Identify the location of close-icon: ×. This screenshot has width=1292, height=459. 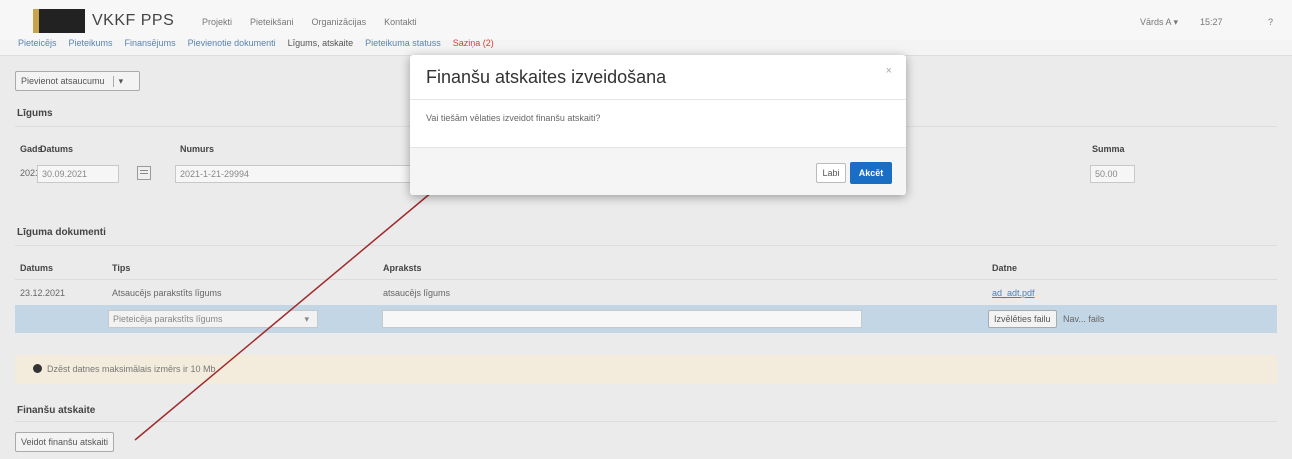
(889, 71).